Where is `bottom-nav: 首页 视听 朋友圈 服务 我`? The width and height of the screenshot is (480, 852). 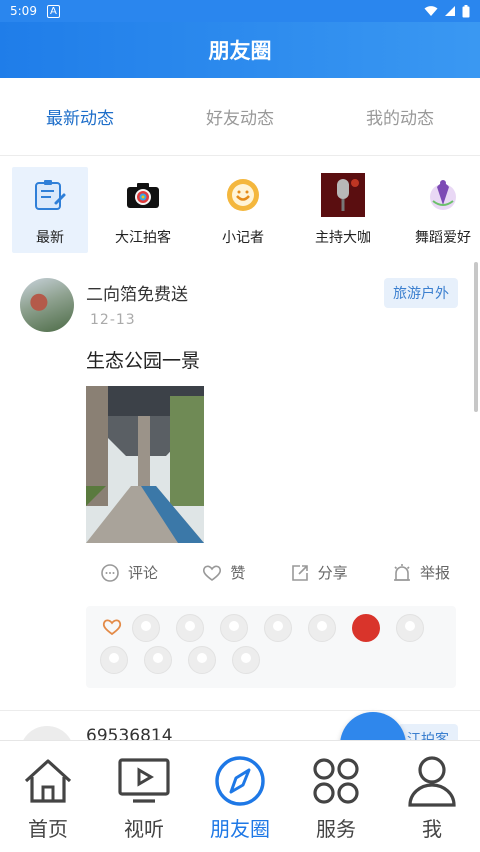 bottom-nav: 首页 视听 朋友圈 服务 我 is located at coordinates (240, 796).